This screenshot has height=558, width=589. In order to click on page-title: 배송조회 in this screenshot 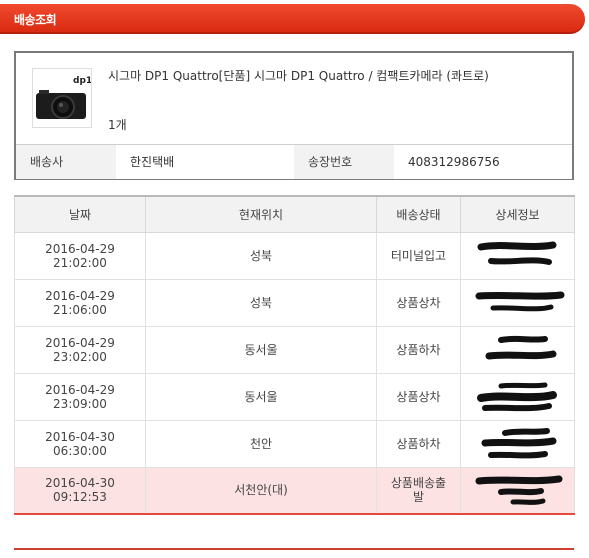, I will do `click(35, 20)`.